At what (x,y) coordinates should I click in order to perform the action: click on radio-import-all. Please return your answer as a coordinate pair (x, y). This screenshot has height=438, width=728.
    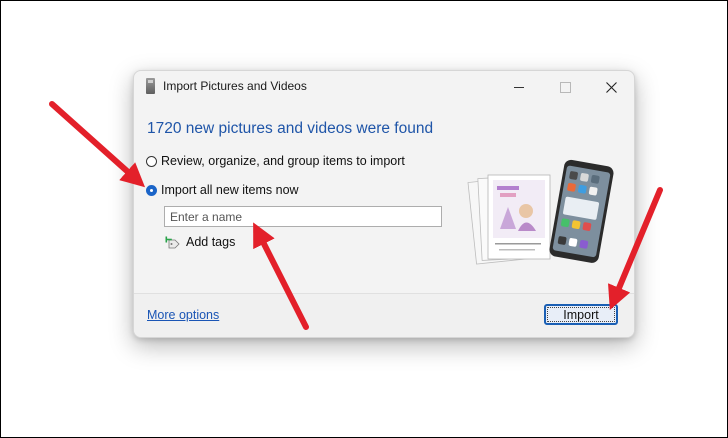
    Looking at the image, I should click on (151, 190).